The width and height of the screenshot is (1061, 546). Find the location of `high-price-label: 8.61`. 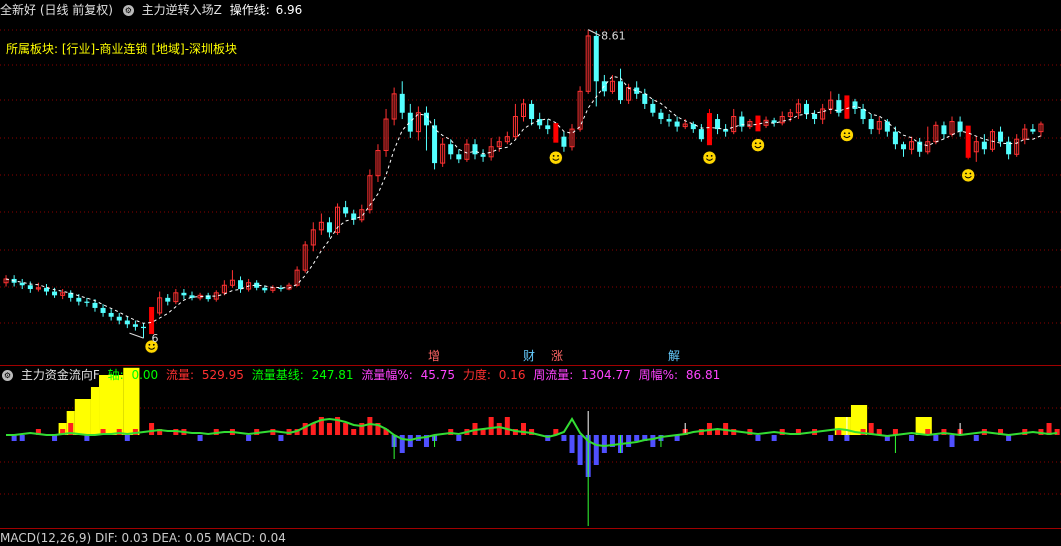

high-price-label: 8.61 is located at coordinates (613, 36).